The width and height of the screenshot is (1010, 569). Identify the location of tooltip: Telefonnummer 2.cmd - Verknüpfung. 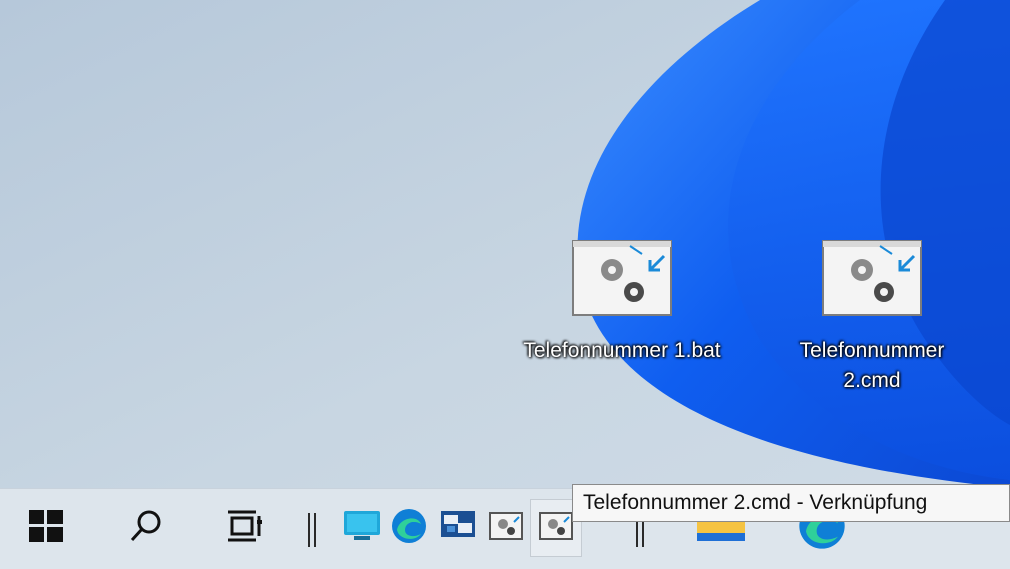
(791, 503).